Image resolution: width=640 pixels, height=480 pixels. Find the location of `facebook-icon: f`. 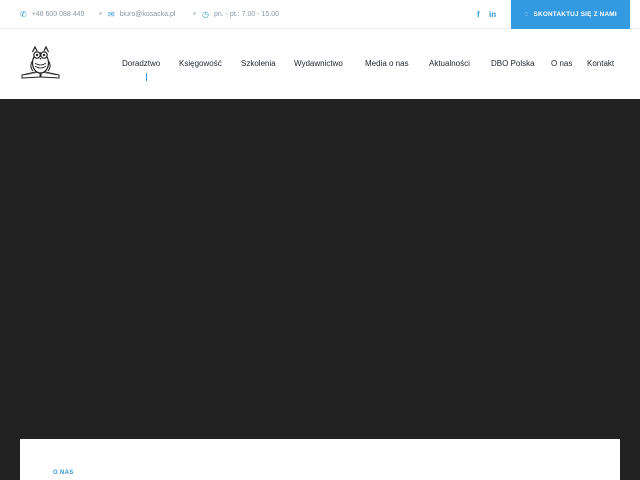

facebook-icon: f is located at coordinates (478, 14).